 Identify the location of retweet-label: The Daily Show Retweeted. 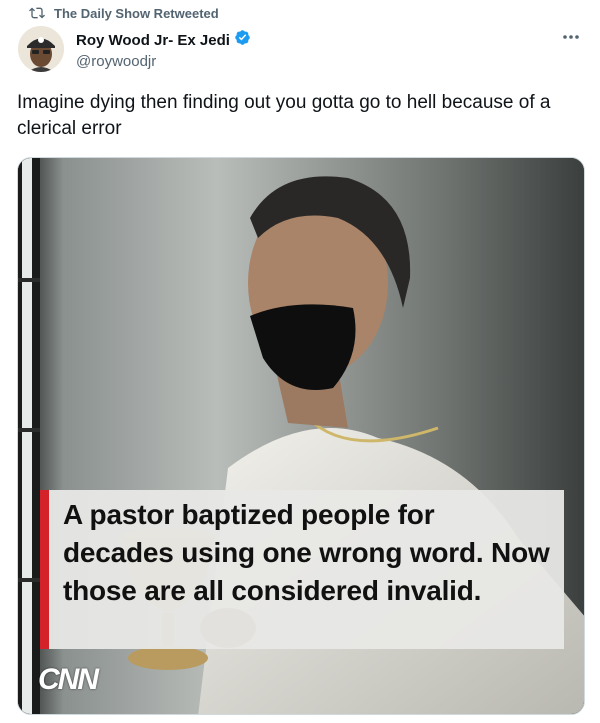
(136, 13).